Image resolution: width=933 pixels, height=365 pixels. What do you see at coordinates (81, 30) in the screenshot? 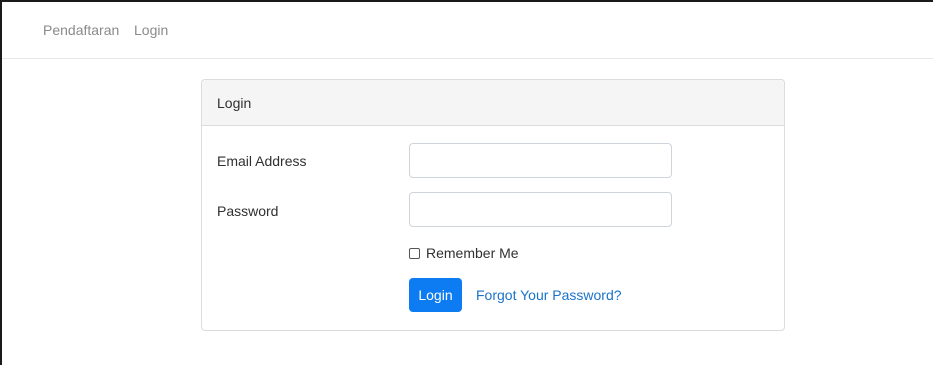
I see `nav-link-pendaftaran: Pendaftaran` at bounding box center [81, 30].